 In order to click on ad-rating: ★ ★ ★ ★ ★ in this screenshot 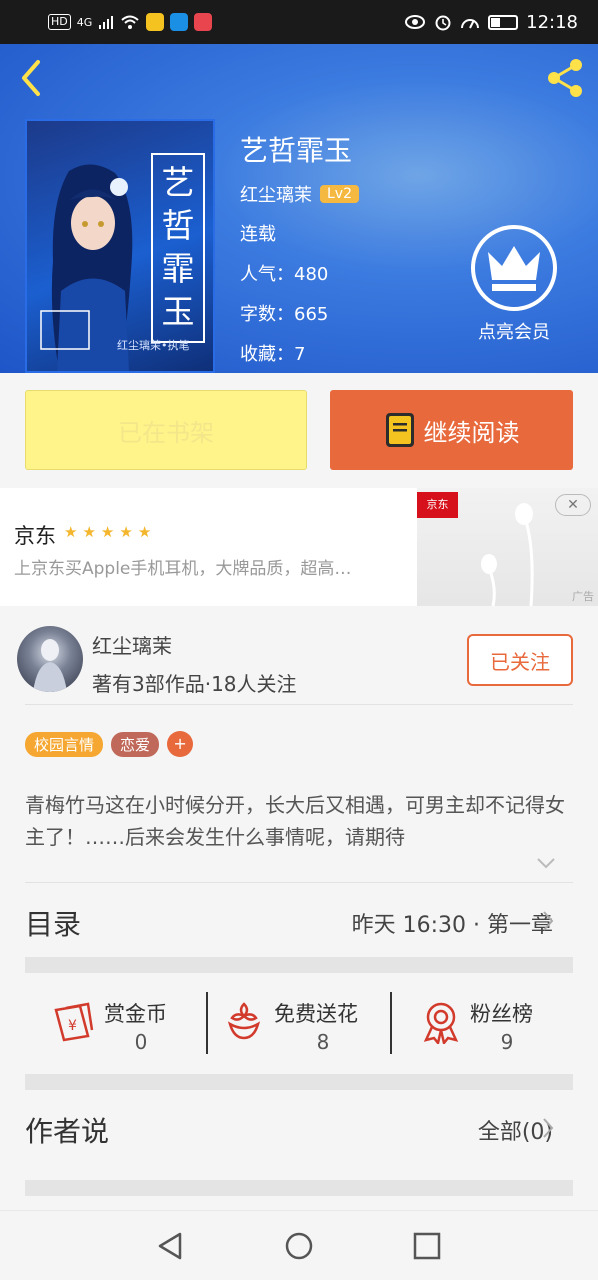, I will do `click(107, 532)`.